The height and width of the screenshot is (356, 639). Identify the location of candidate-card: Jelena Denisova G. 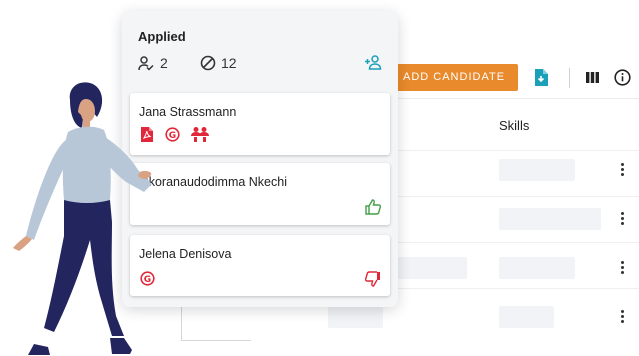
(260, 265).